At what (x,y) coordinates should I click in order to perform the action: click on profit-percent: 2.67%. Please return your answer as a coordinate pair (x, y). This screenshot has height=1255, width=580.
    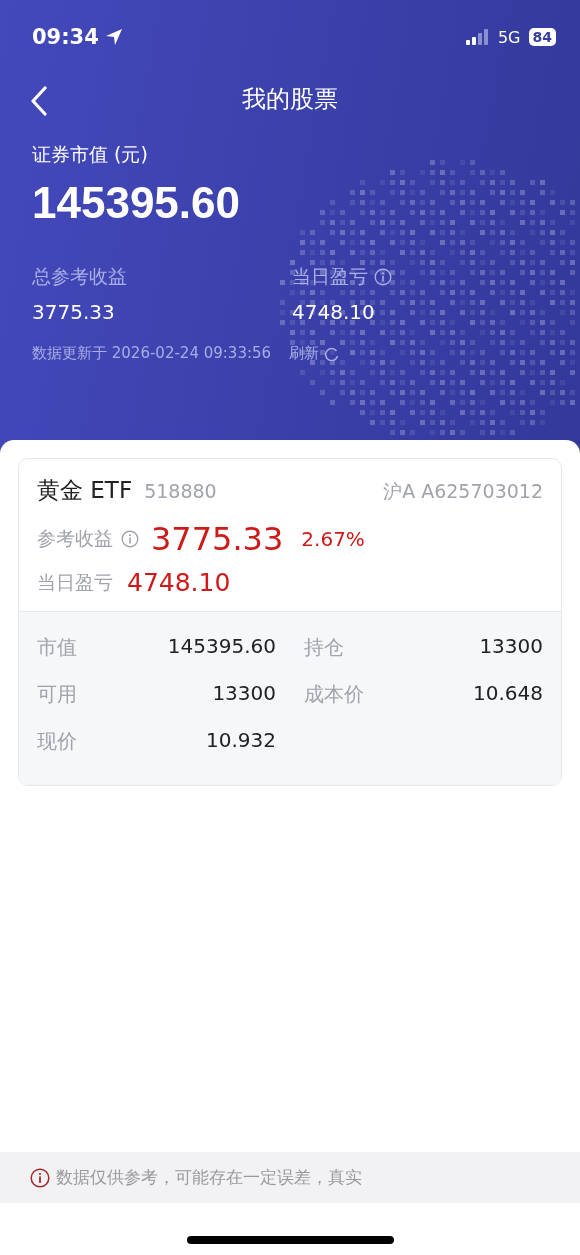
    Looking at the image, I should click on (333, 539).